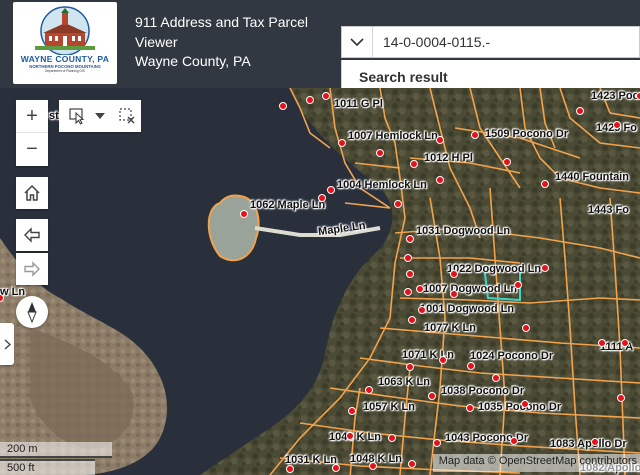  Describe the element at coordinates (393, 136) in the screenshot. I see `parcel-label: 1007 Hemlock Ln` at that location.